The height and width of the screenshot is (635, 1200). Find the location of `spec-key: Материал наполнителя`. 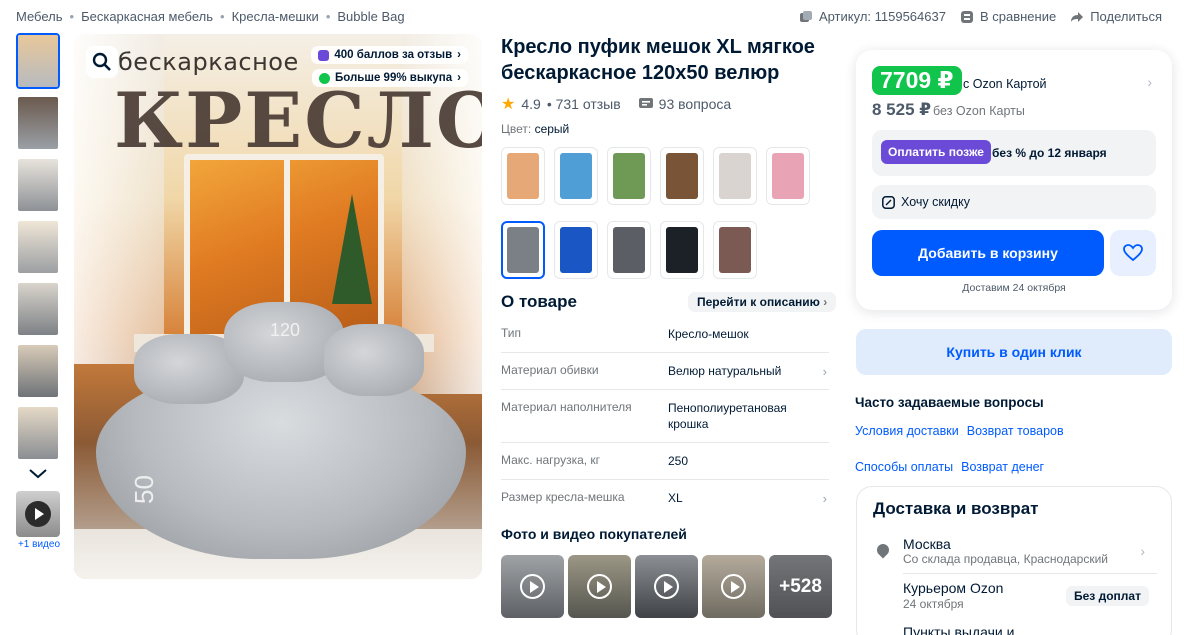

spec-key: Материал наполнителя is located at coordinates (566, 407).